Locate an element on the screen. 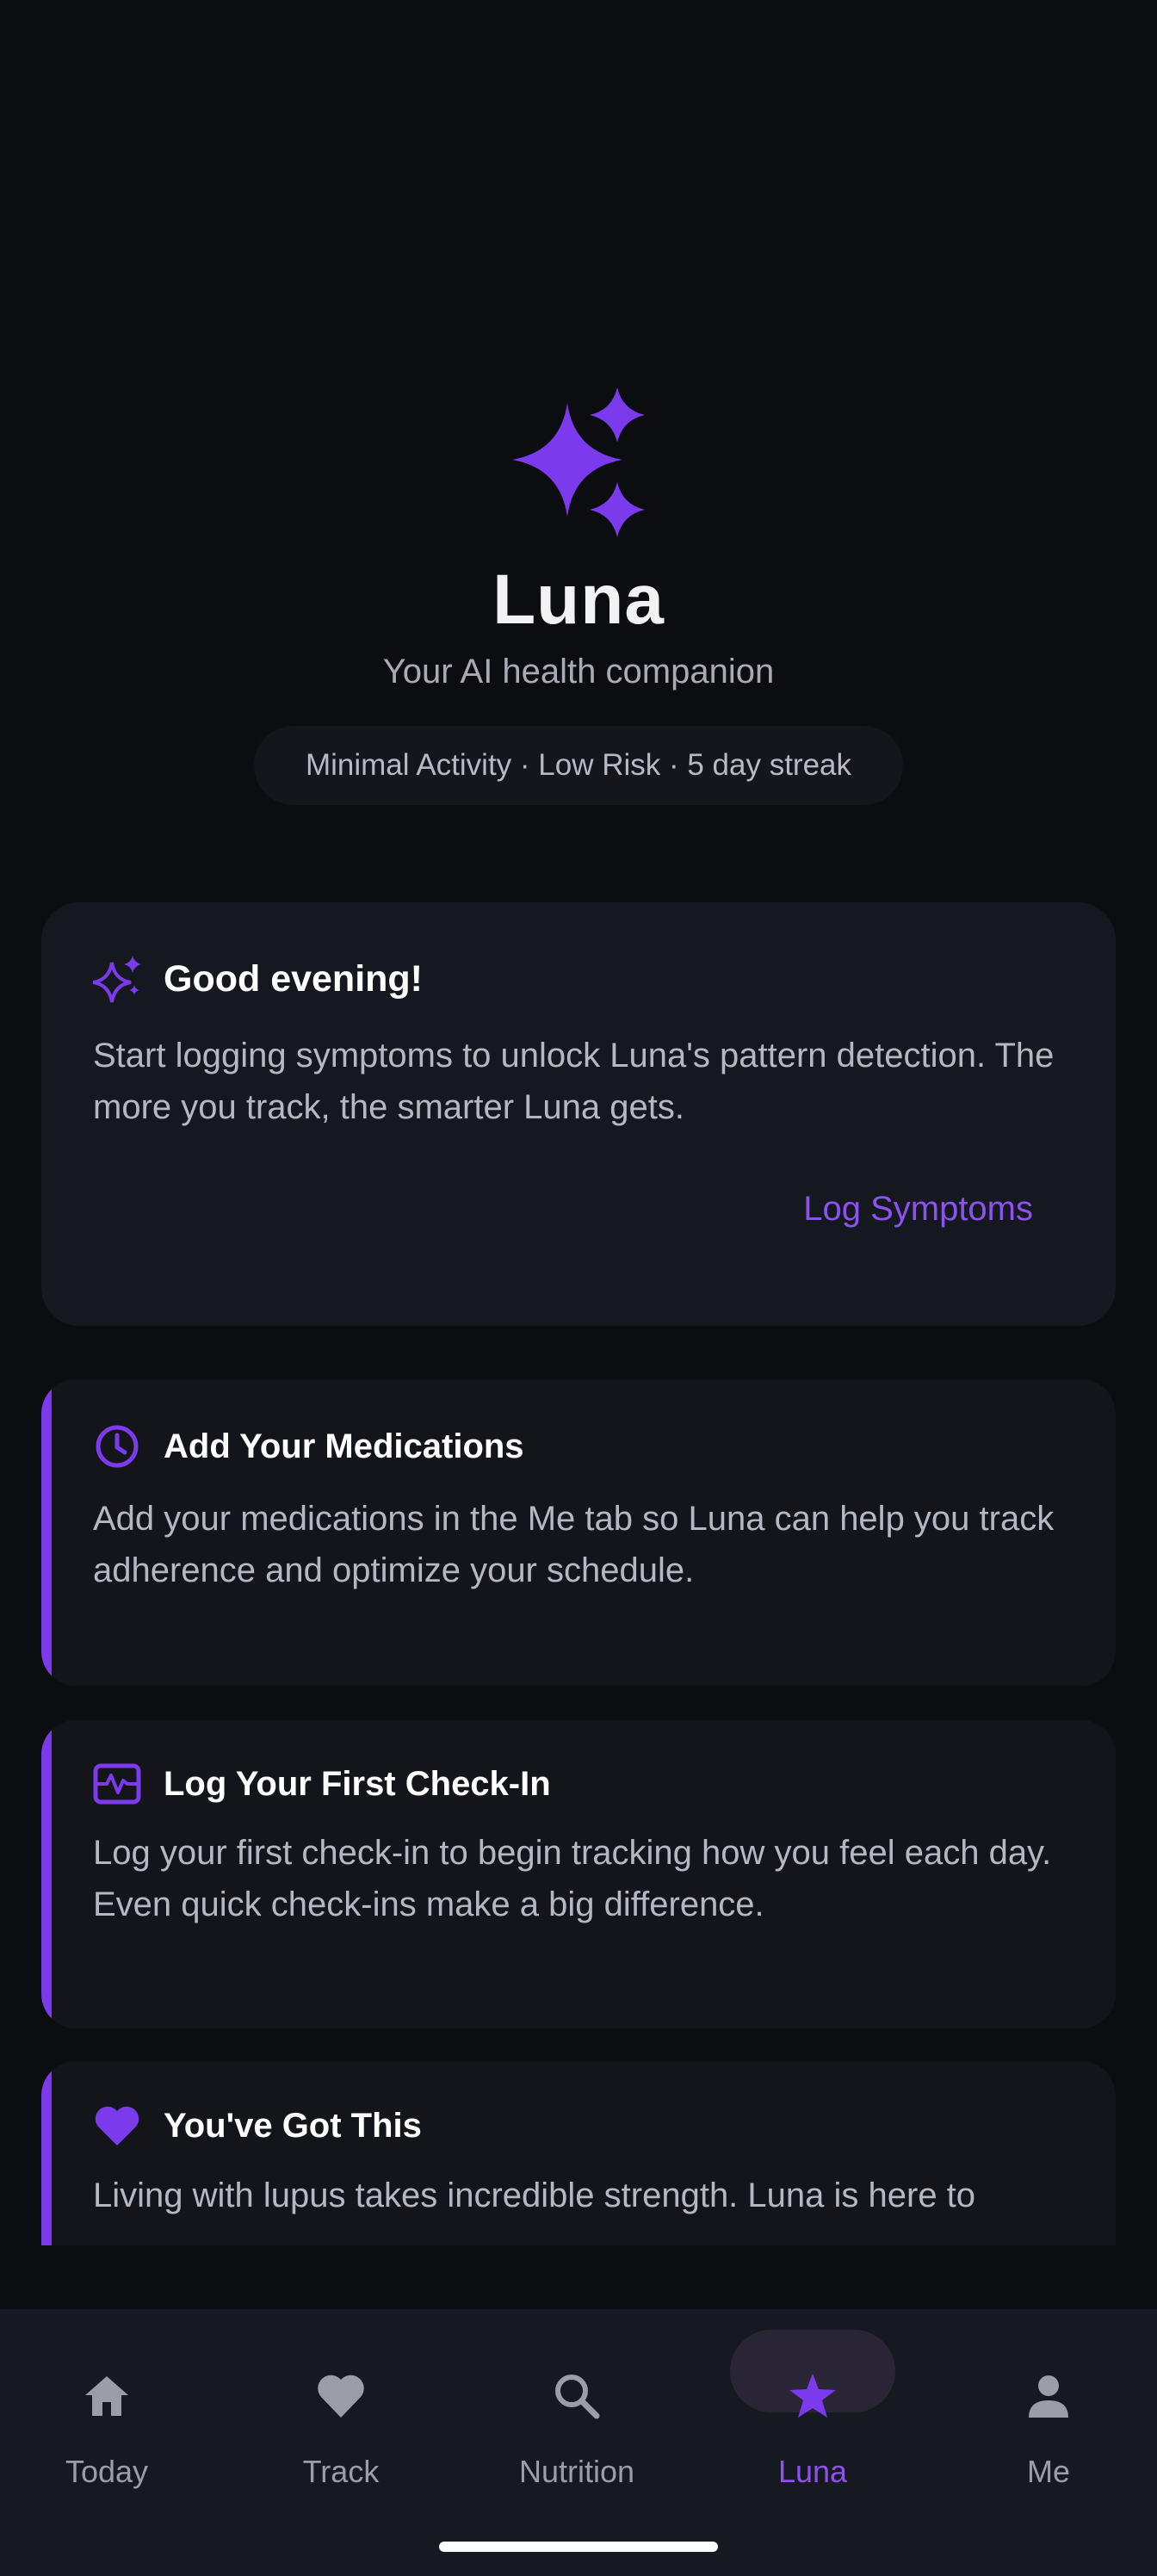 The image size is (1157, 2576). tab-me: Me is located at coordinates (1048, 2400).